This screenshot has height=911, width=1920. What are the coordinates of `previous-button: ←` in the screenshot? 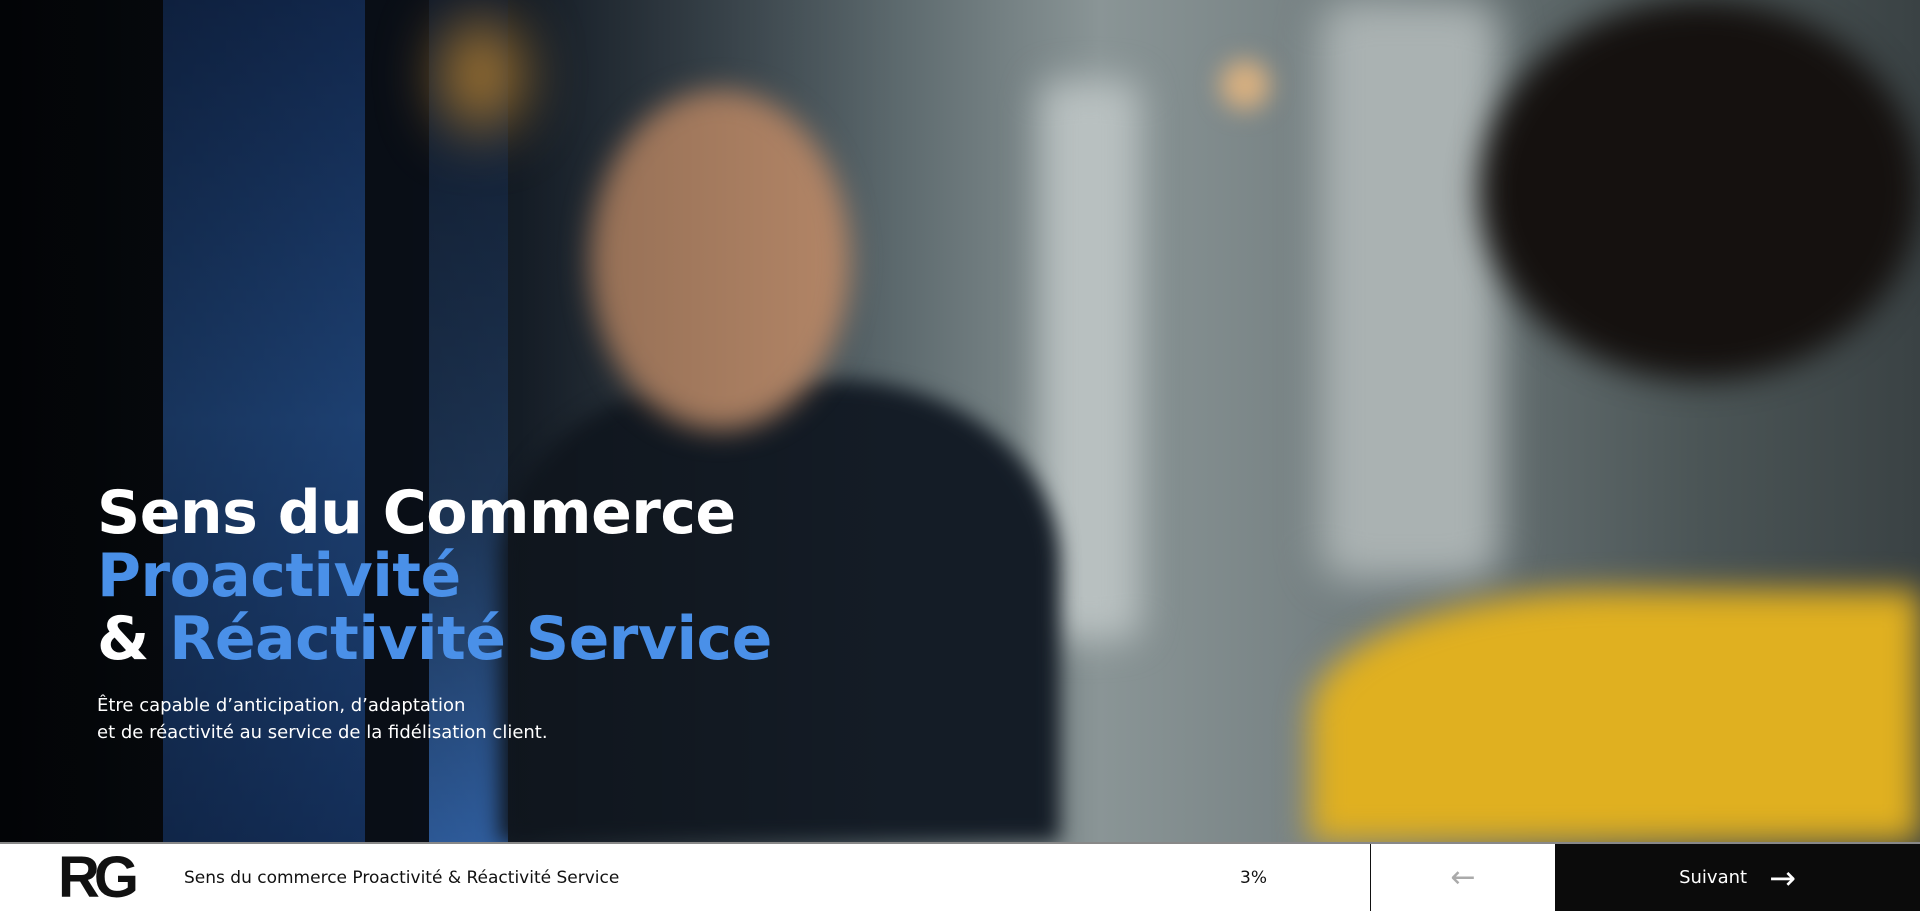 It's located at (1463, 877).